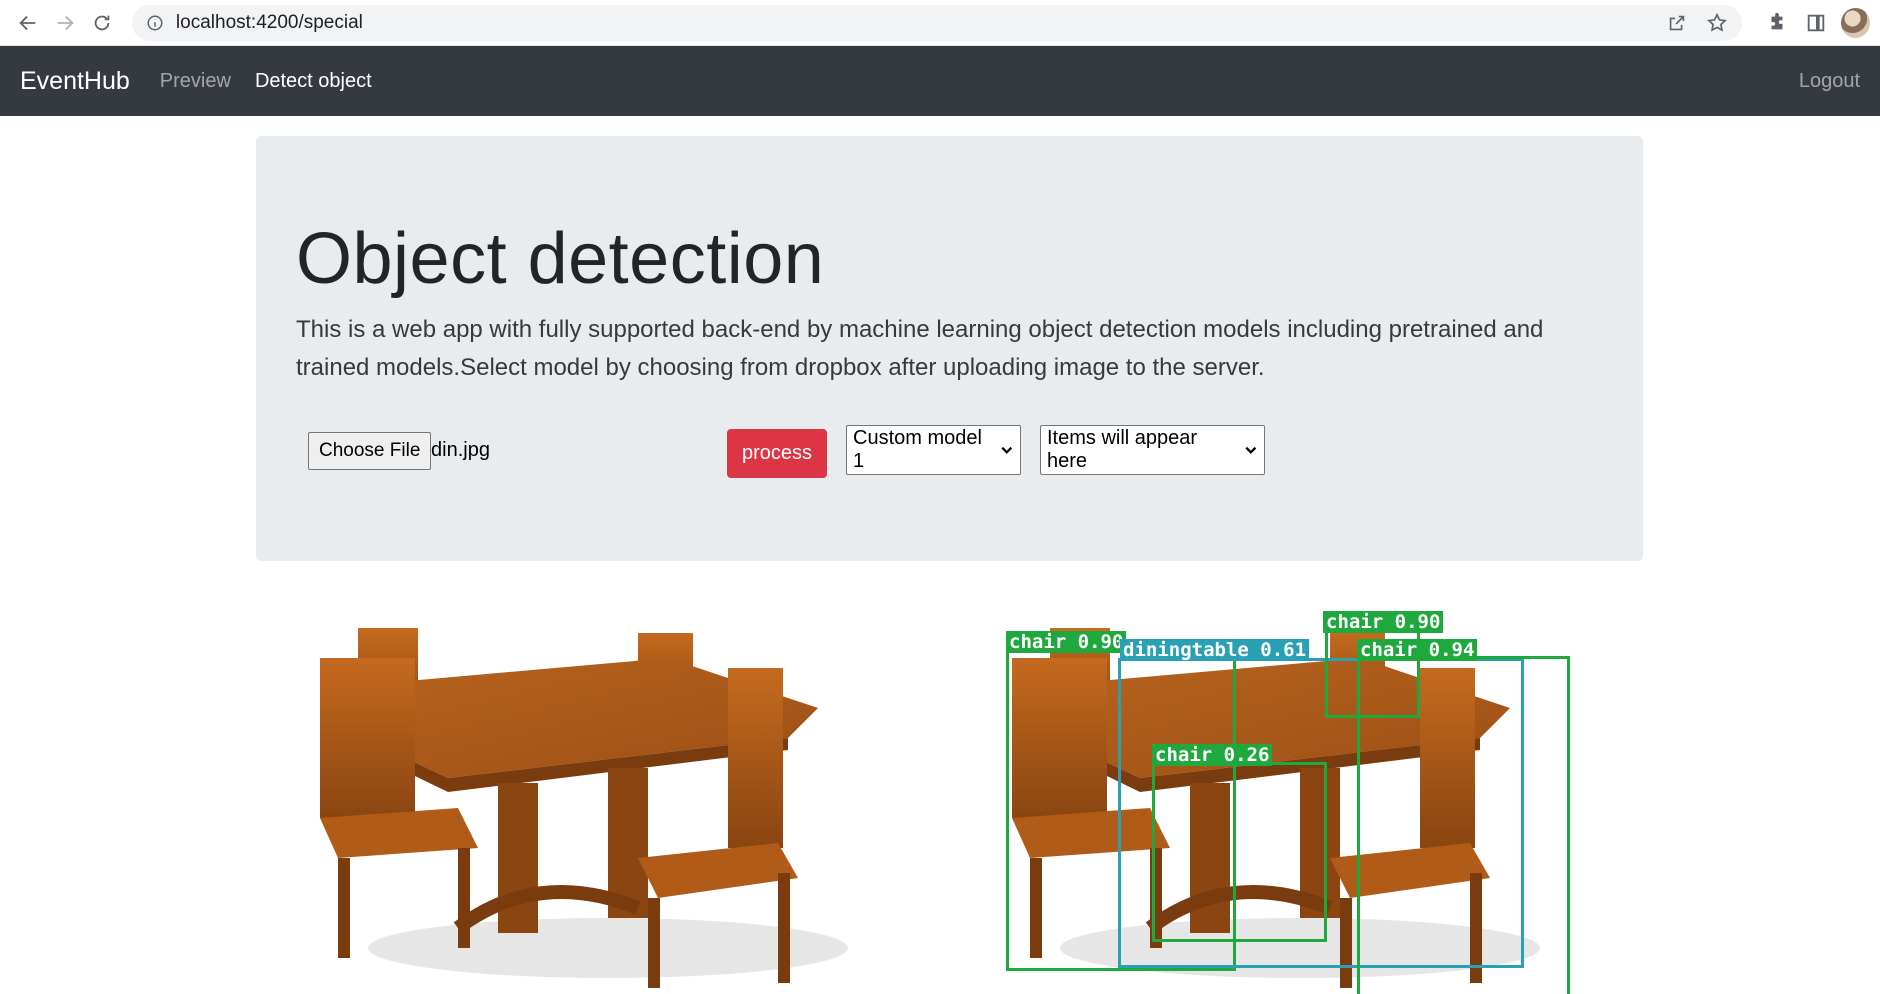 This screenshot has height=994, width=1880. Describe the element at coordinates (1677, 23) in the screenshot. I see `share-icon` at that location.